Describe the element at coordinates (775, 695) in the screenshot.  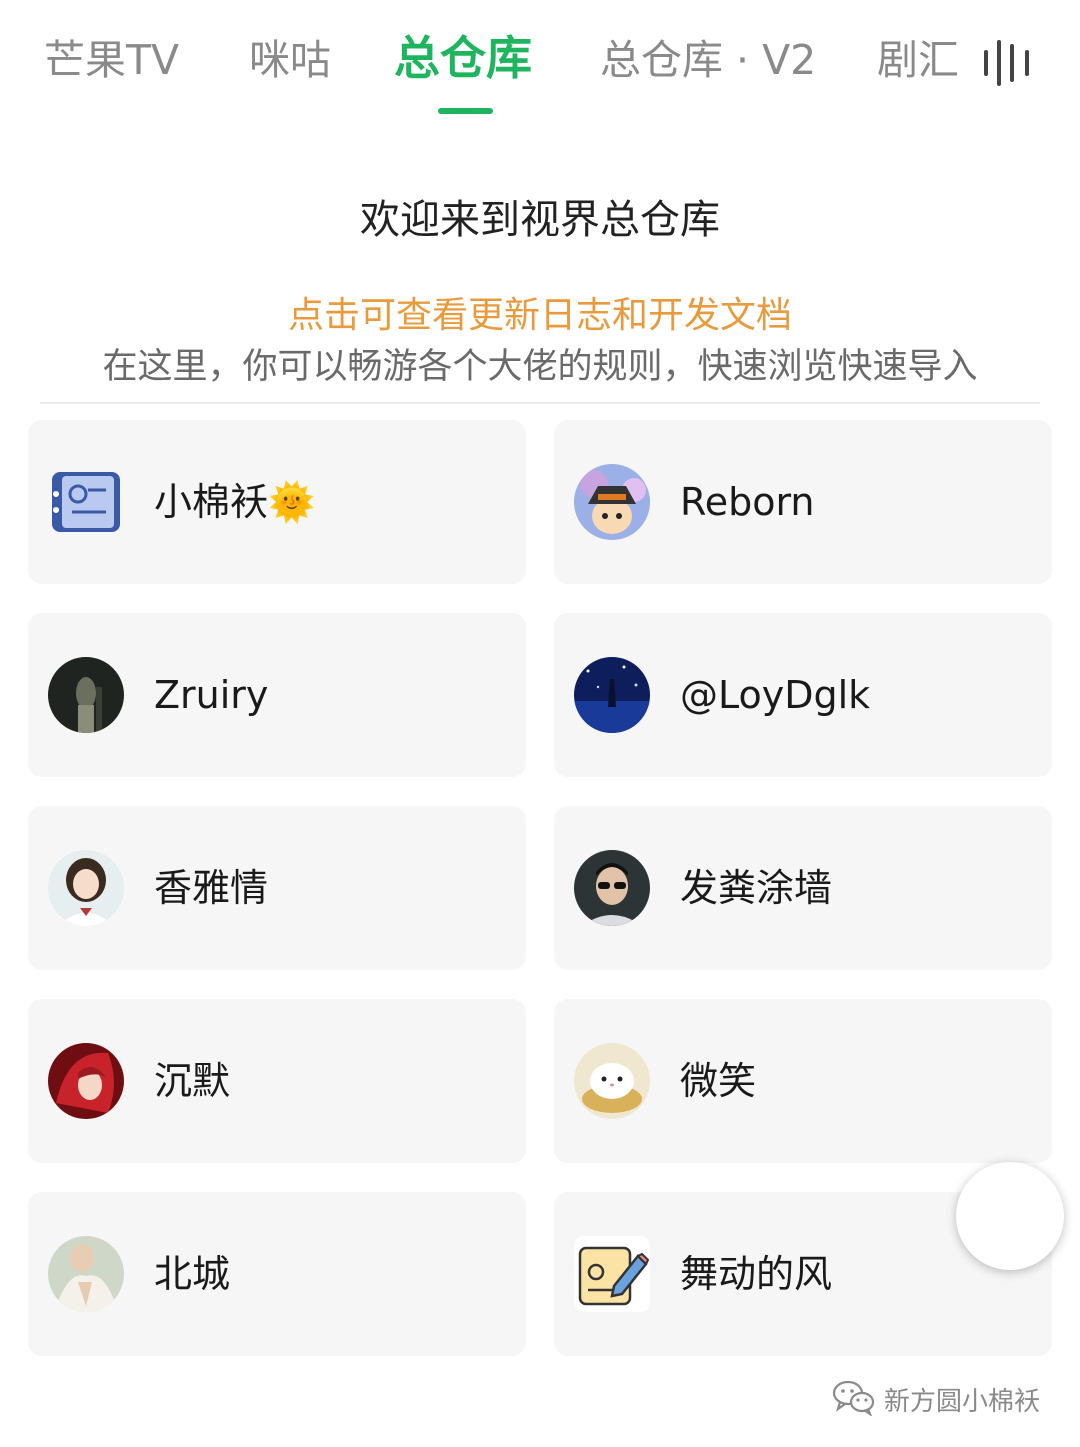
I see `author-name: @LoyDglk` at that location.